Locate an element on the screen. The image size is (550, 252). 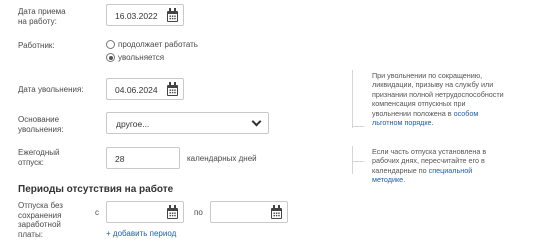
radio-continues-working is located at coordinates (110, 44).